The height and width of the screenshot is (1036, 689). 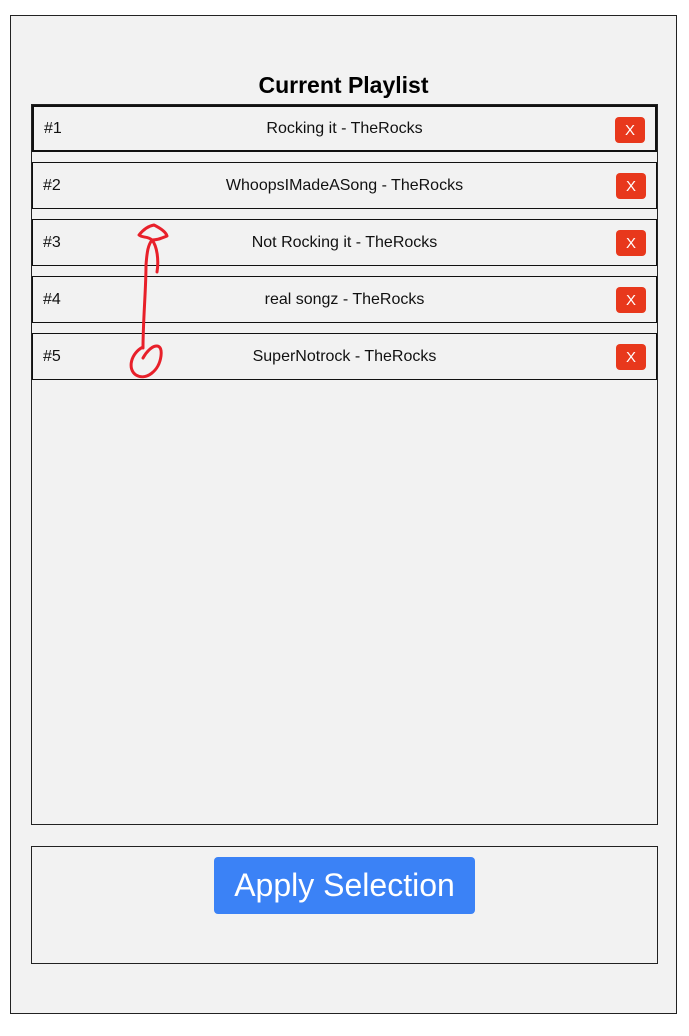 What do you see at coordinates (52, 242) in the screenshot?
I see `track-number: #3` at bounding box center [52, 242].